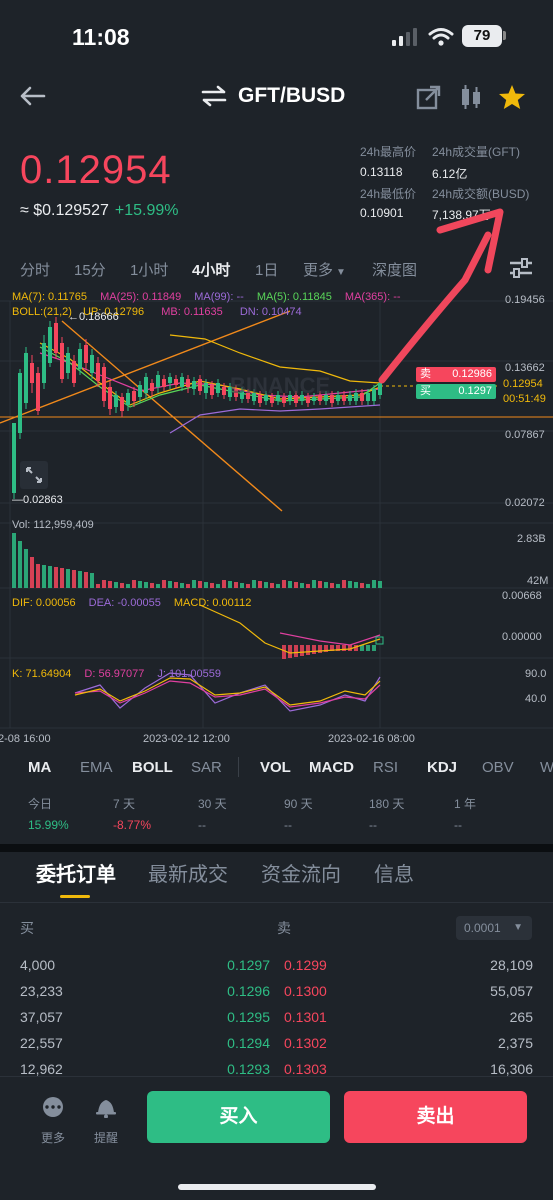 Image resolution: width=553 pixels, height=1200 pixels. Describe the element at coordinates (387, 804) in the screenshot. I see `perf-label: 180 天` at that location.